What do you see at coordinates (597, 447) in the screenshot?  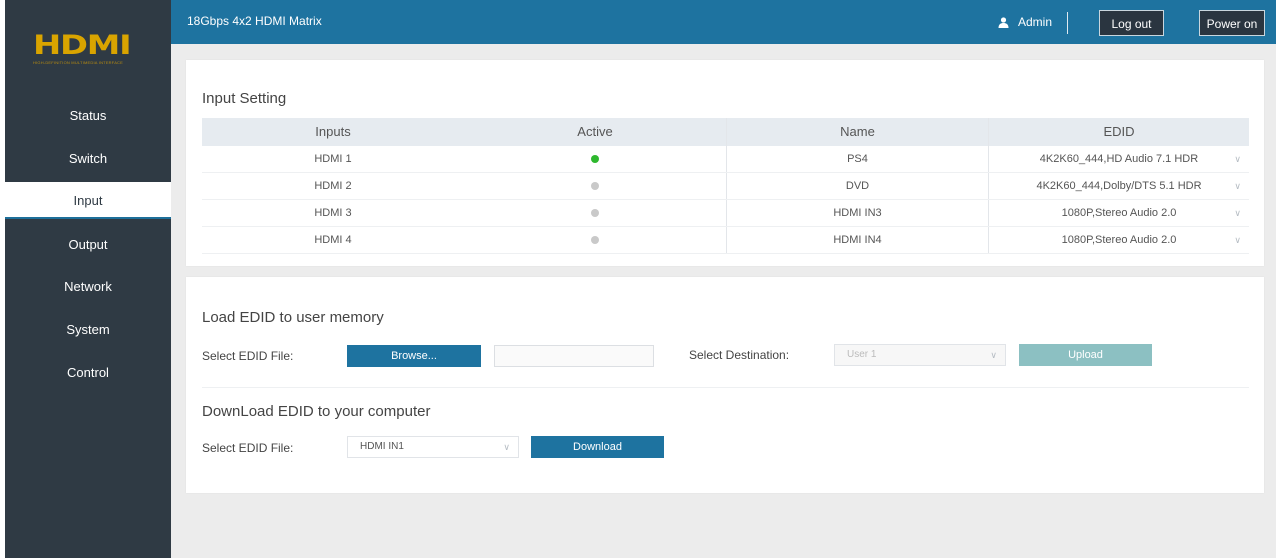 I see `download-button: Download` at bounding box center [597, 447].